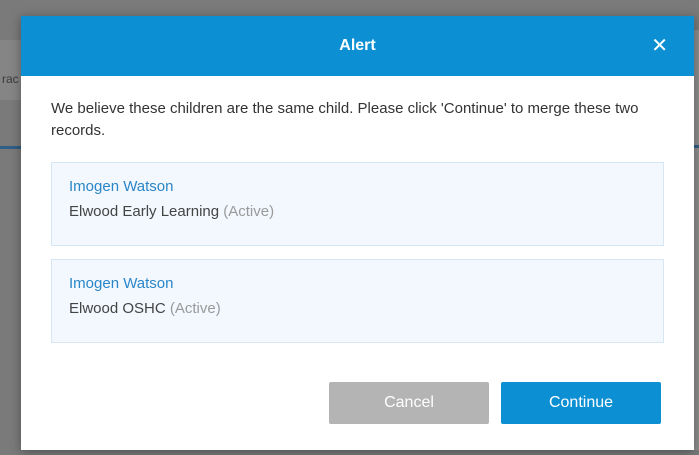  What do you see at coordinates (409, 403) in the screenshot?
I see `cancel-button: Cancel` at bounding box center [409, 403].